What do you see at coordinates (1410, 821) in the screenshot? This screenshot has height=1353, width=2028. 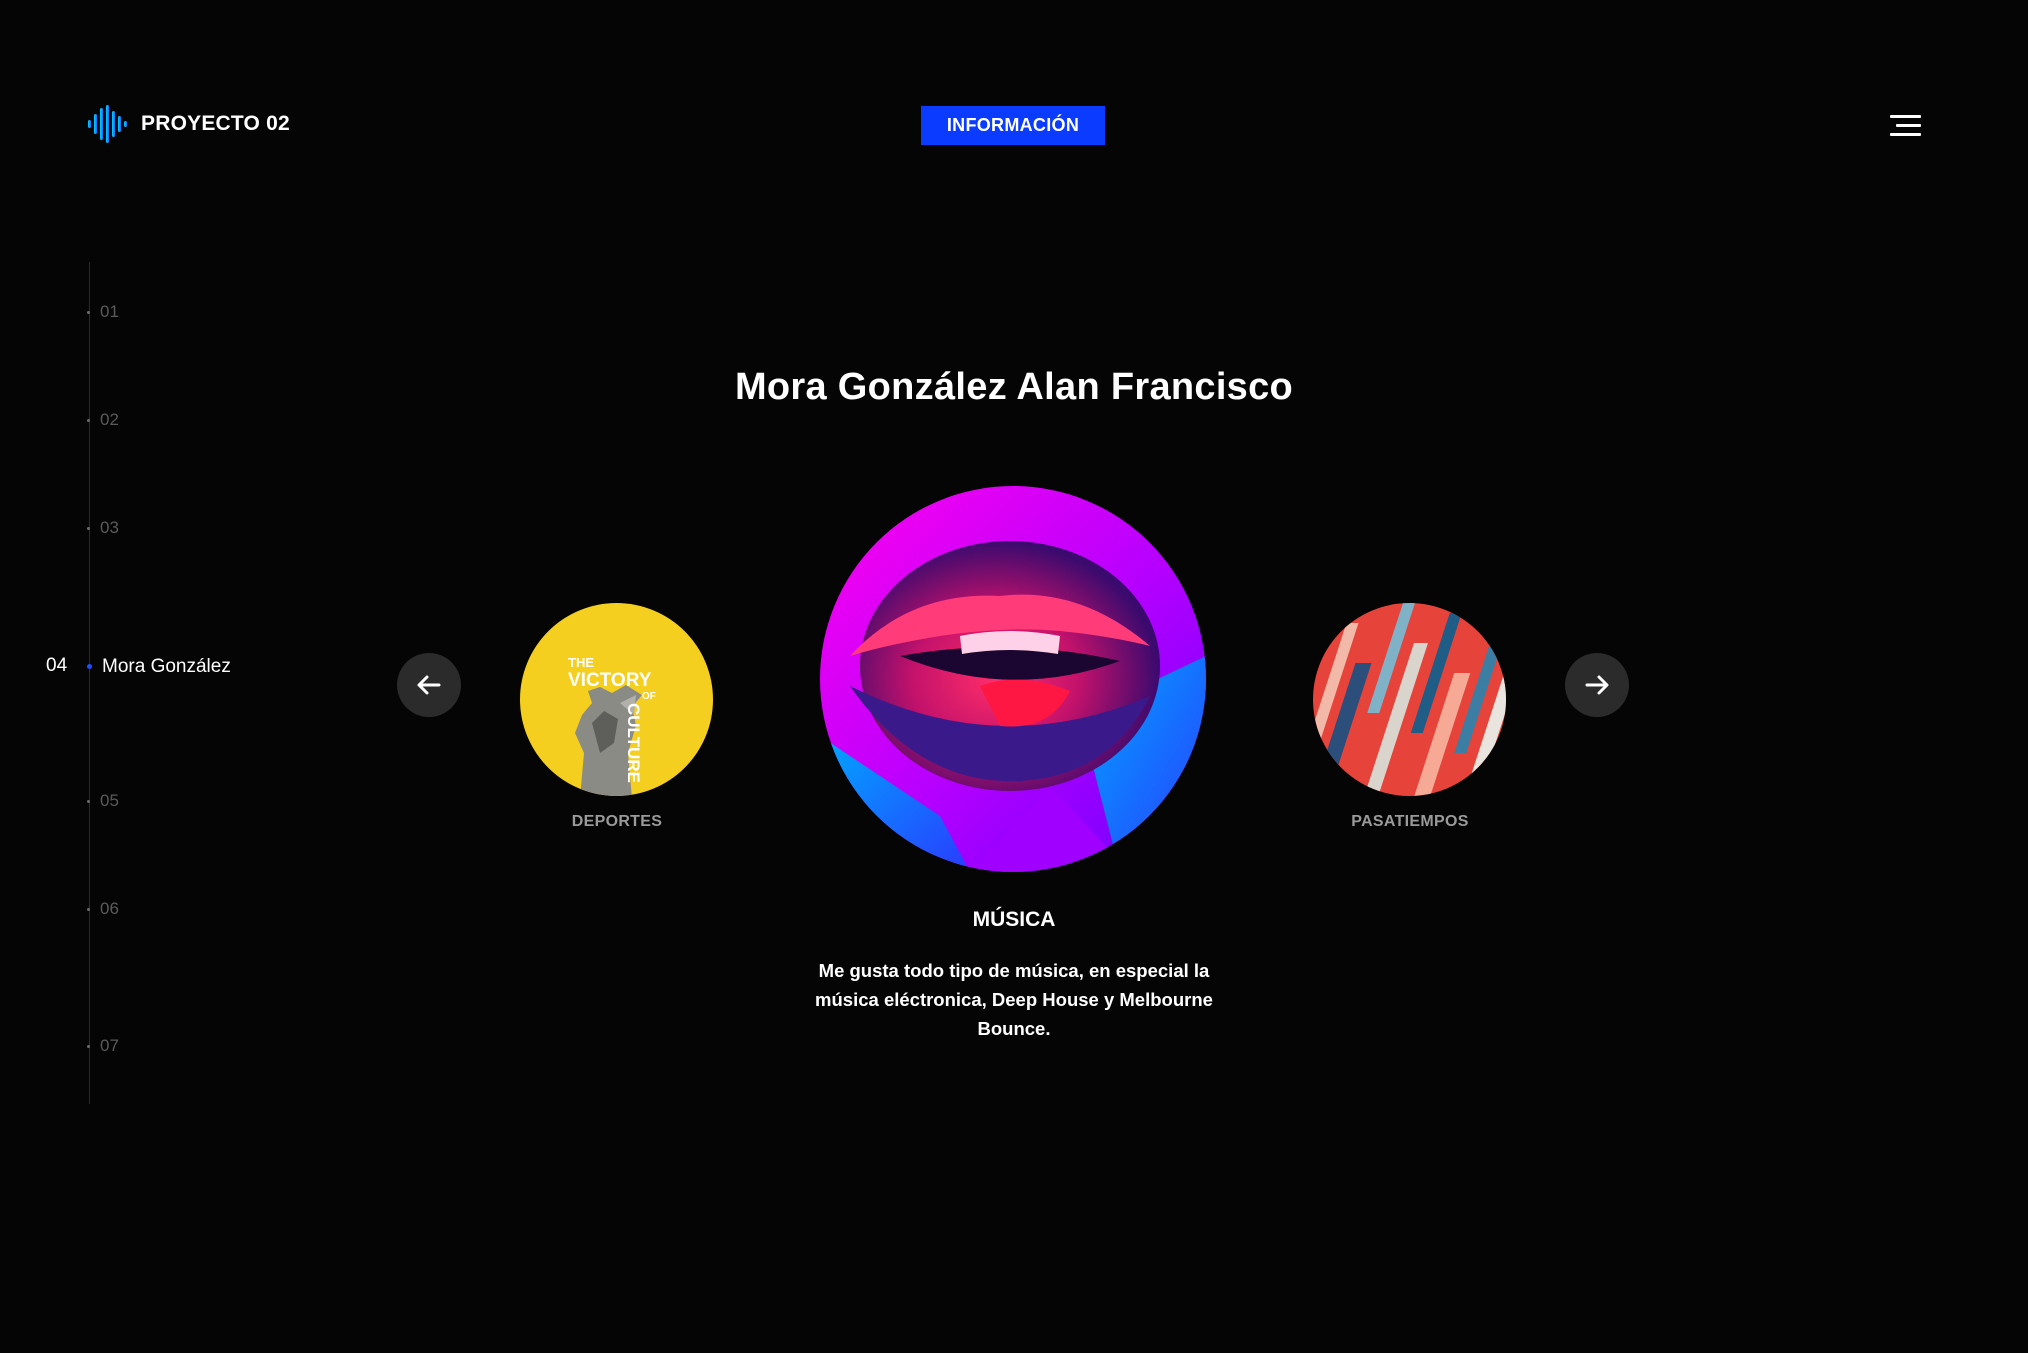 I see `pasatiempos-label: PASATIEMPOS` at bounding box center [1410, 821].